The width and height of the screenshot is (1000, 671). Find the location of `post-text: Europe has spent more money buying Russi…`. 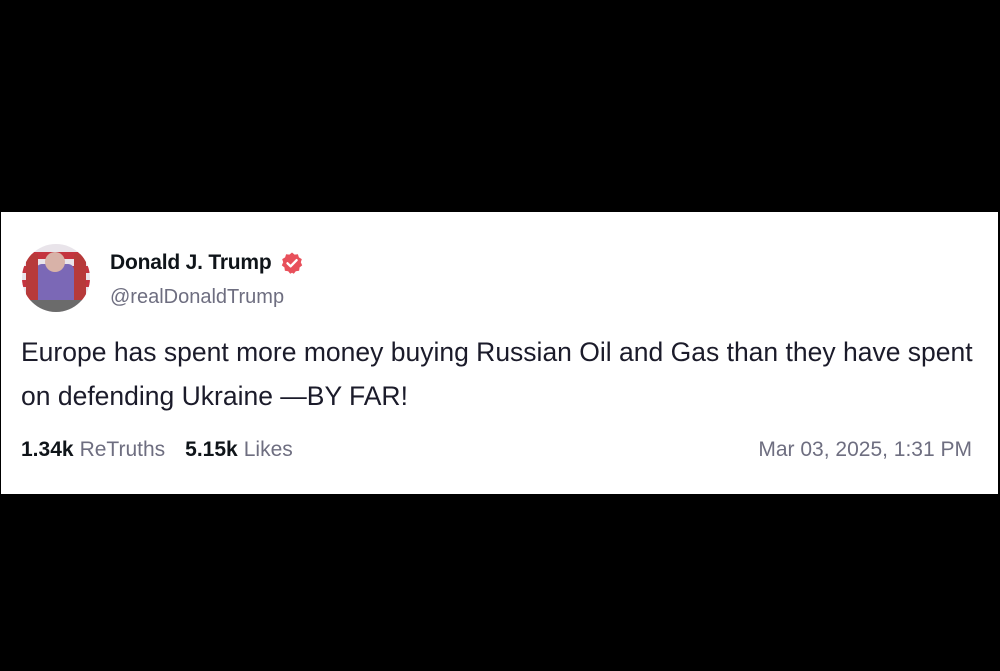

post-text: Europe has spent more money buying Russi… is located at coordinates (497, 374).